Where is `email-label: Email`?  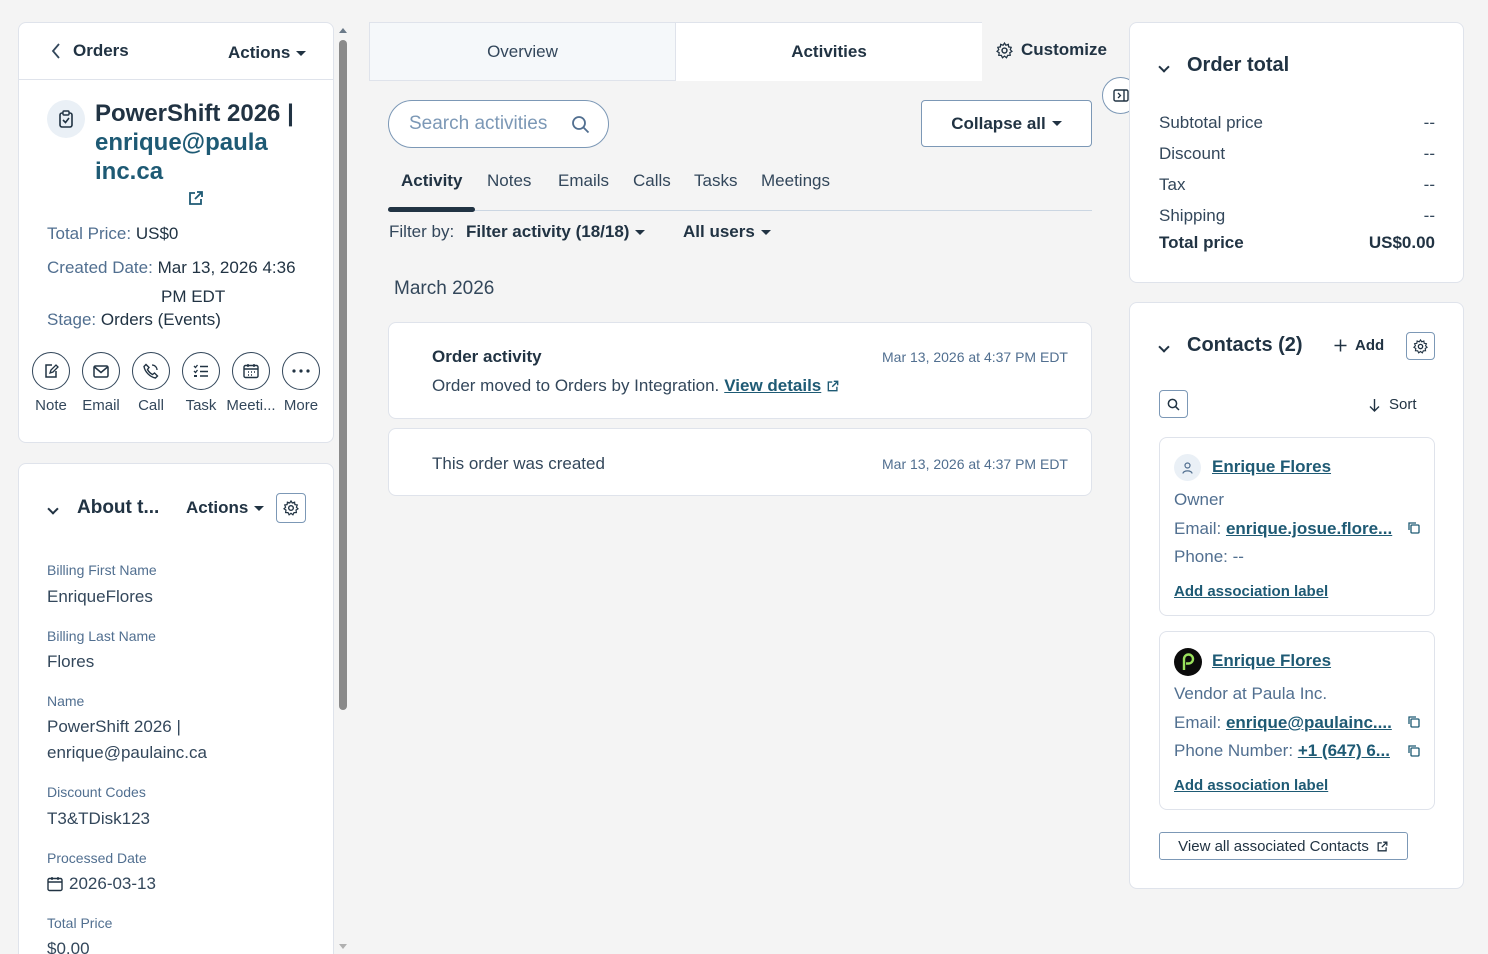
email-label: Email is located at coordinates (101, 405).